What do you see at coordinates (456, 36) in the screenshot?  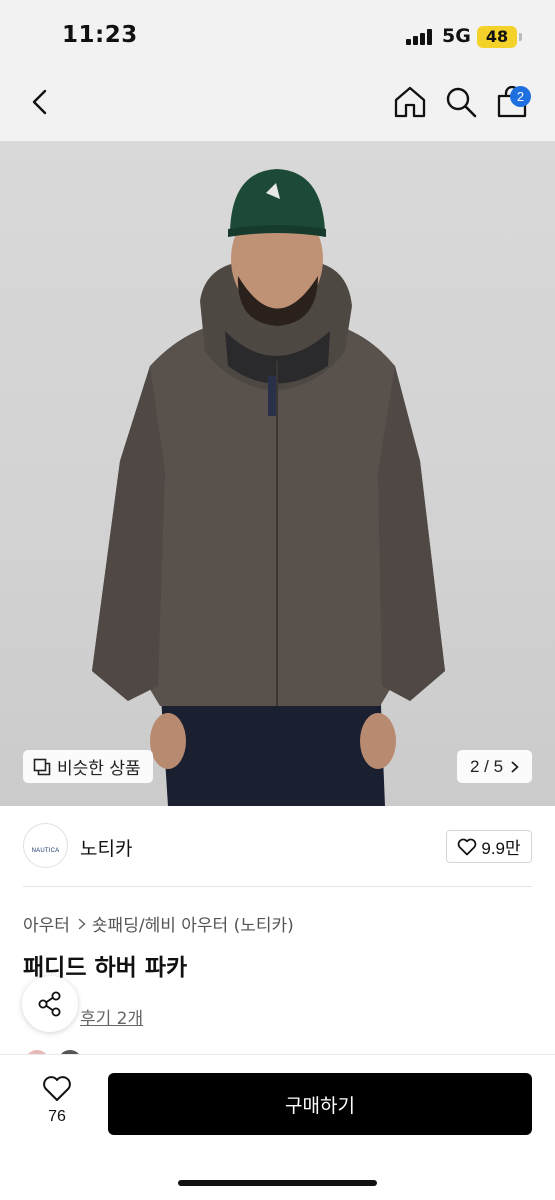 I see `network-label: 5G` at bounding box center [456, 36].